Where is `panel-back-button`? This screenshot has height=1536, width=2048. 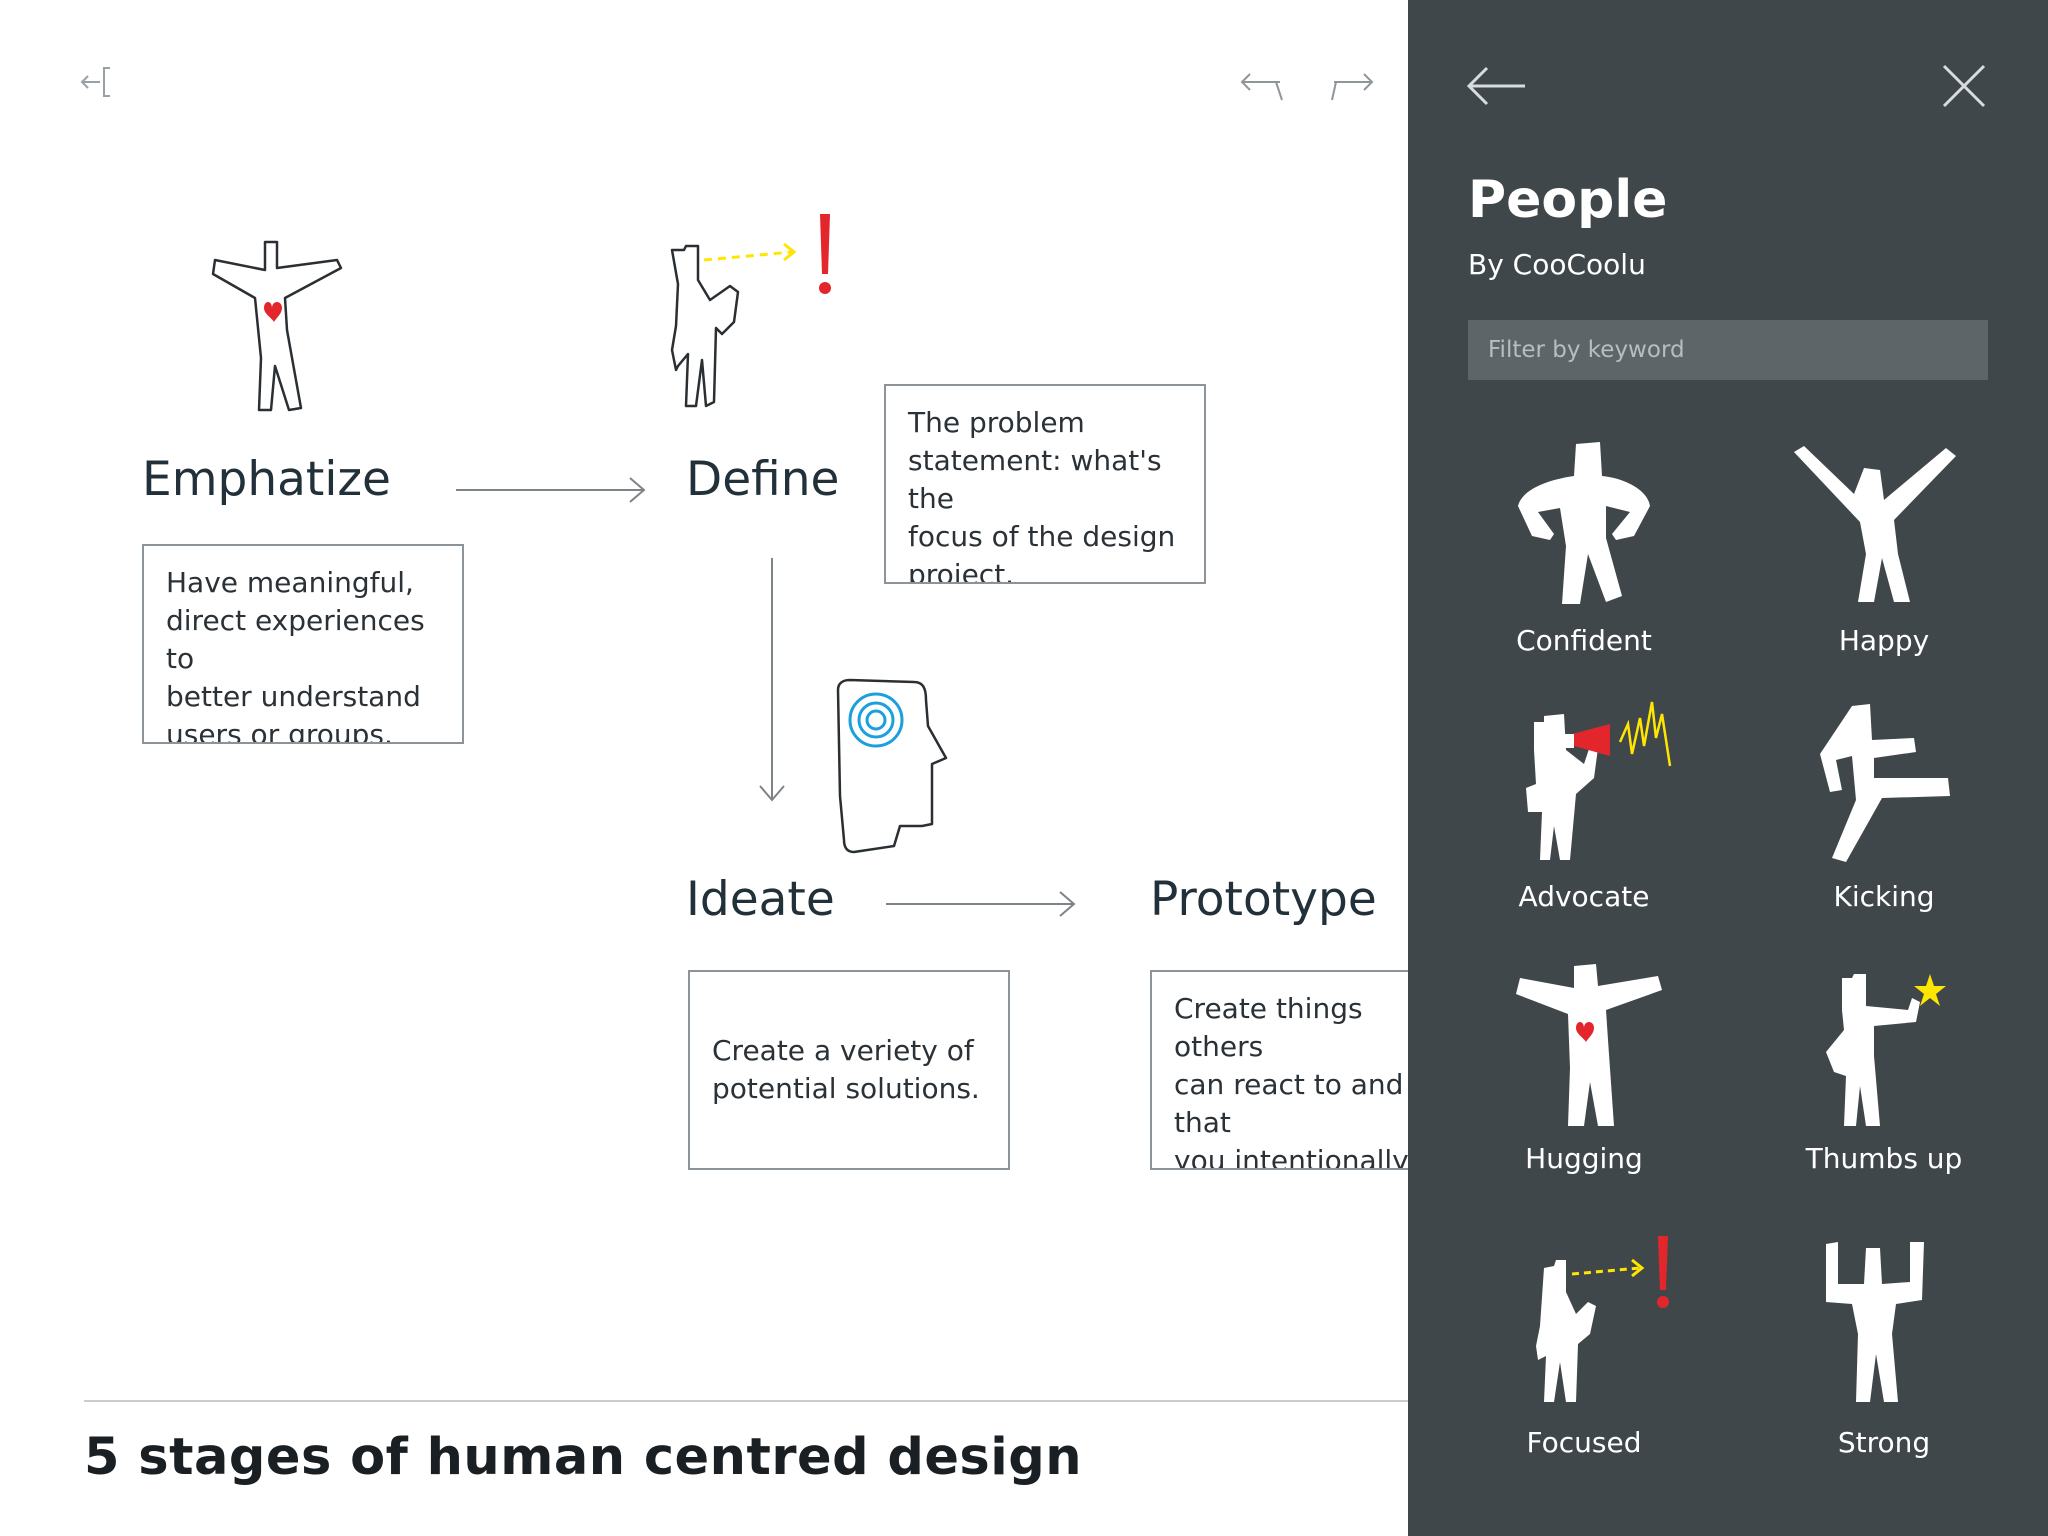 panel-back-button is located at coordinates (1497, 86).